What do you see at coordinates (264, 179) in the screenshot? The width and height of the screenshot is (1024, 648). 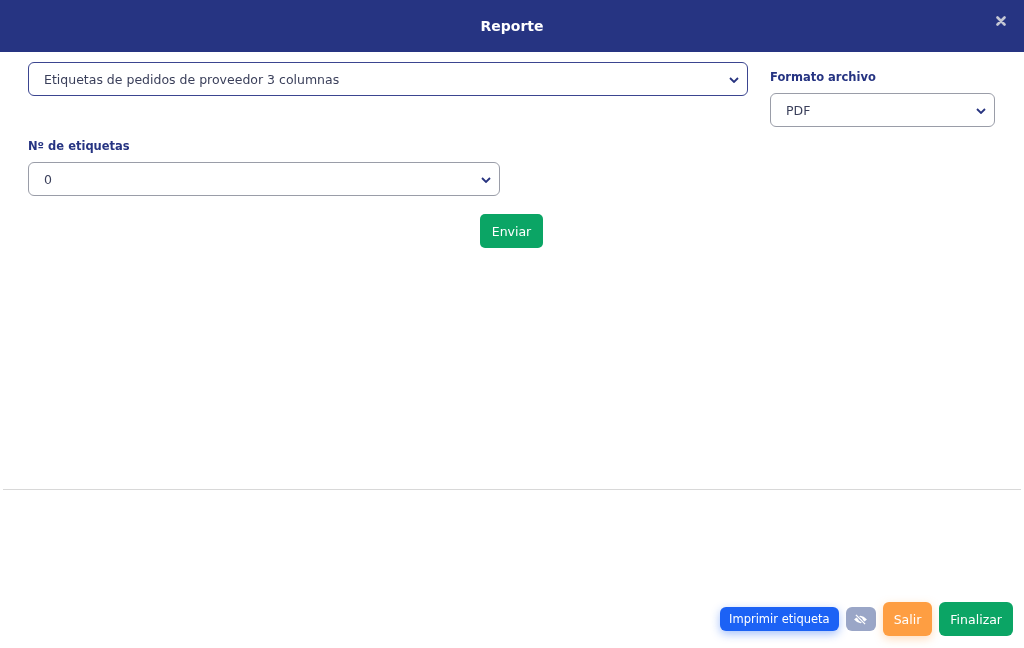 I see `label-count-dropdown: 0` at bounding box center [264, 179].